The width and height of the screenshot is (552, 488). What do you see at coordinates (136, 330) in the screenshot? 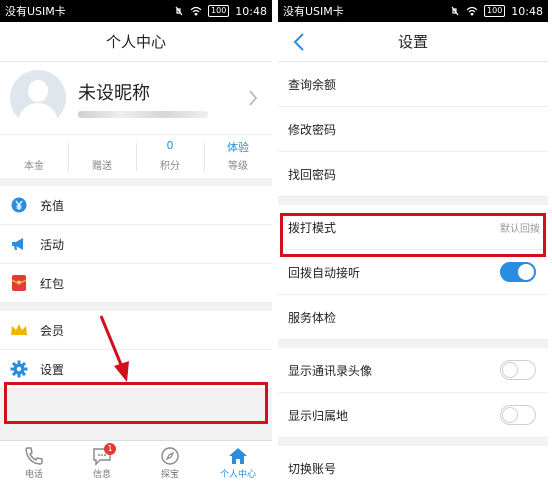
I see `menu-item-membership: 会员` at bounding box center [136, 330].